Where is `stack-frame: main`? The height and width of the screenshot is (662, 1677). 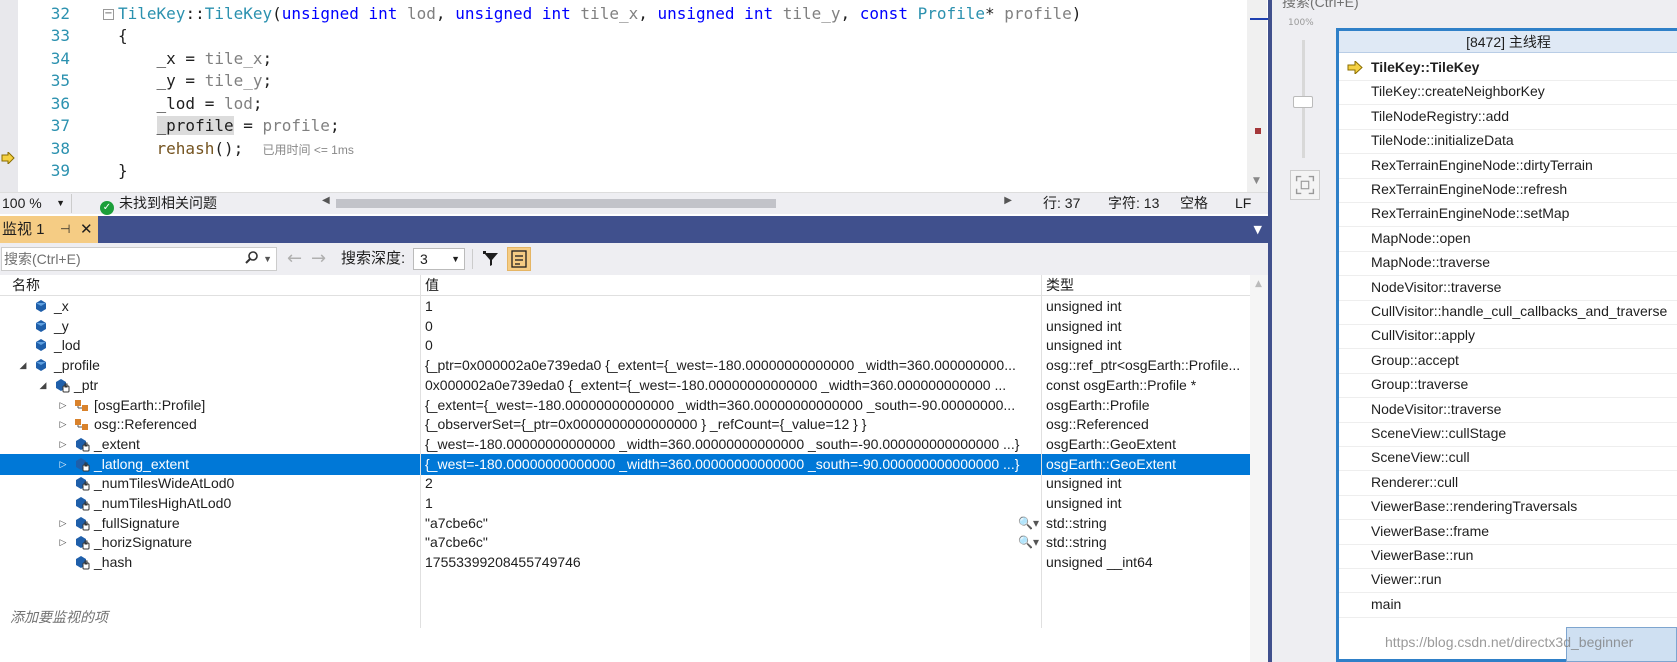 stack-frame: main is located at coordinates (1508, 605).